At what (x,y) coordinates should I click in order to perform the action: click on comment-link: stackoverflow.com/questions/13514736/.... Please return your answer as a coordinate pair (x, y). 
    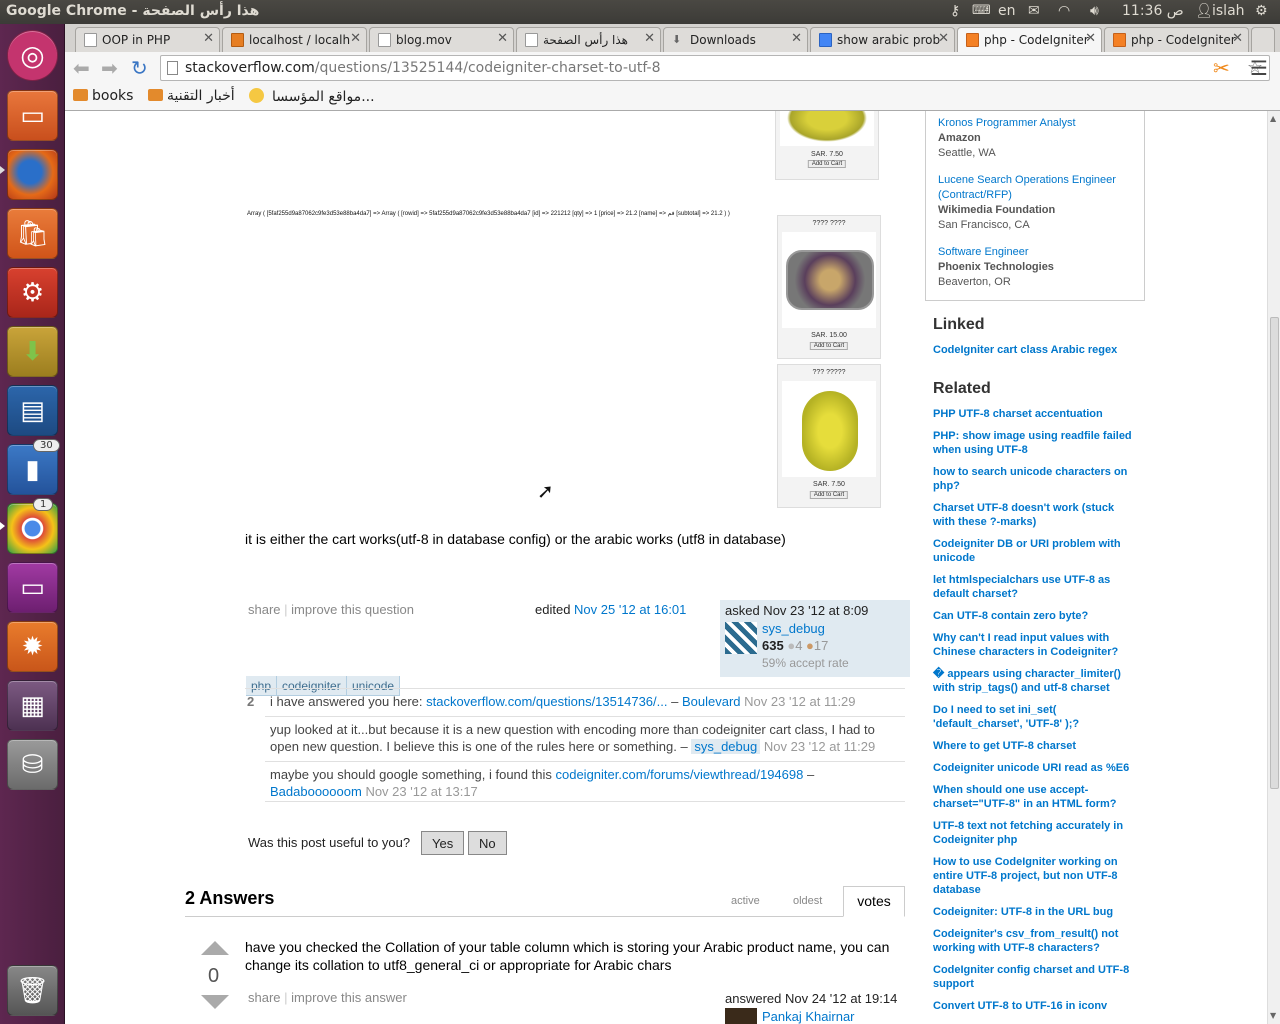
    Looking at the image, I should click on (546, 701).